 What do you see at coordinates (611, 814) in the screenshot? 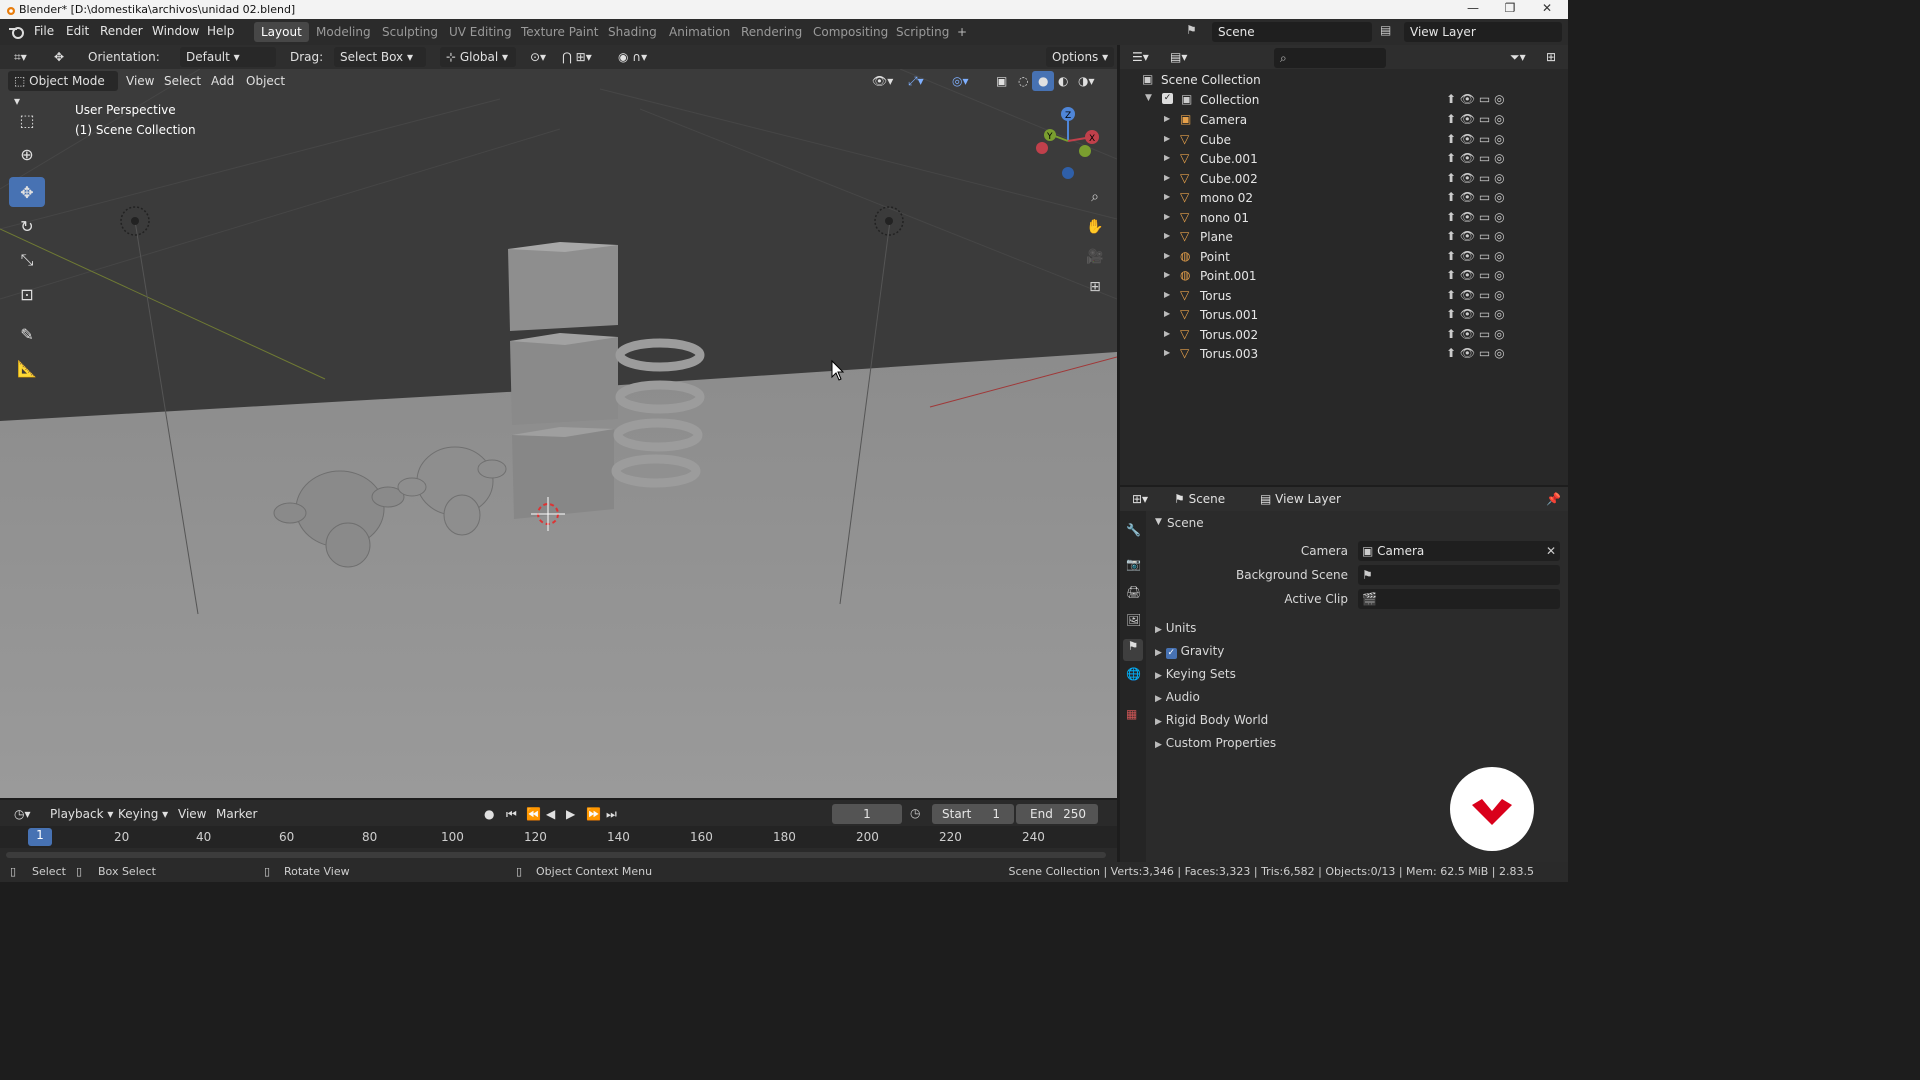
I see `jump-end-icon: ⏭` at bounding box center [611, 814].